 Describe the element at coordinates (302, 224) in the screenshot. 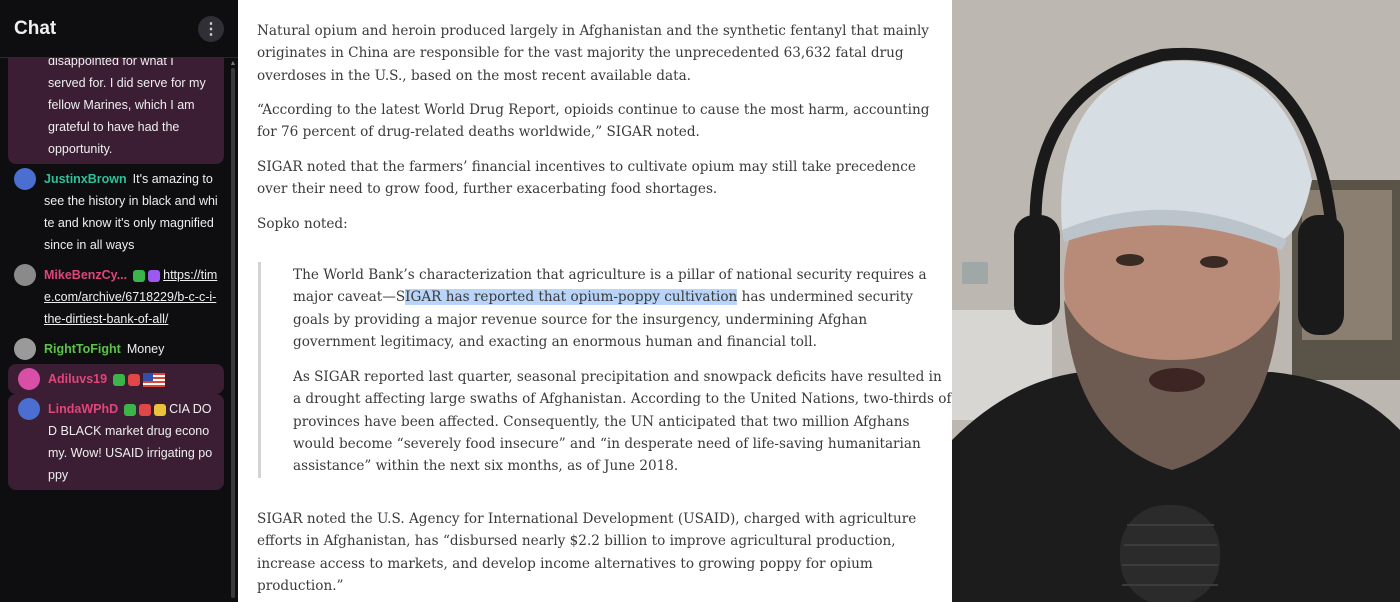

I see `article-paragraph: Sopko noted:` at that location.